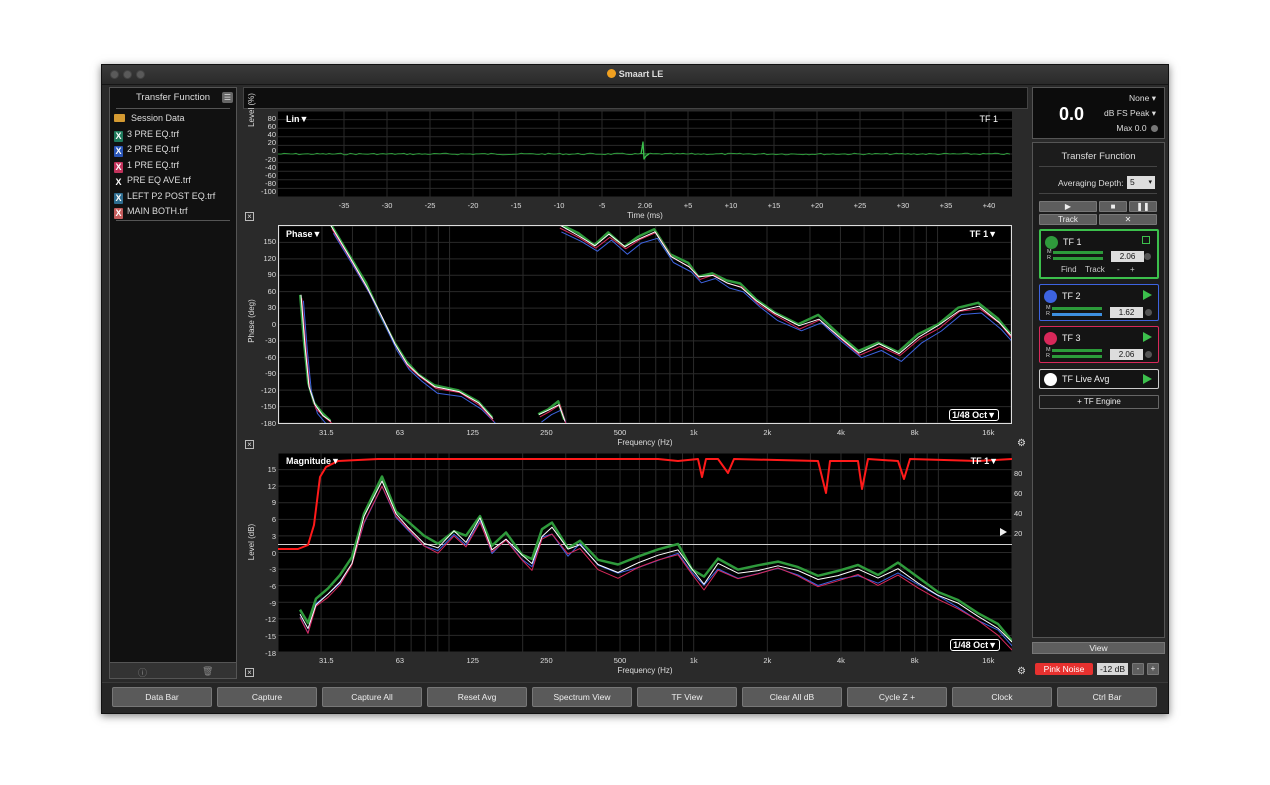 The width and height of the screenshot is (1270, 785). What do you see at coordinates (1050, 338) in the screenshot?
I see `tf3-color-dot` at bounding box center [1050, 338].